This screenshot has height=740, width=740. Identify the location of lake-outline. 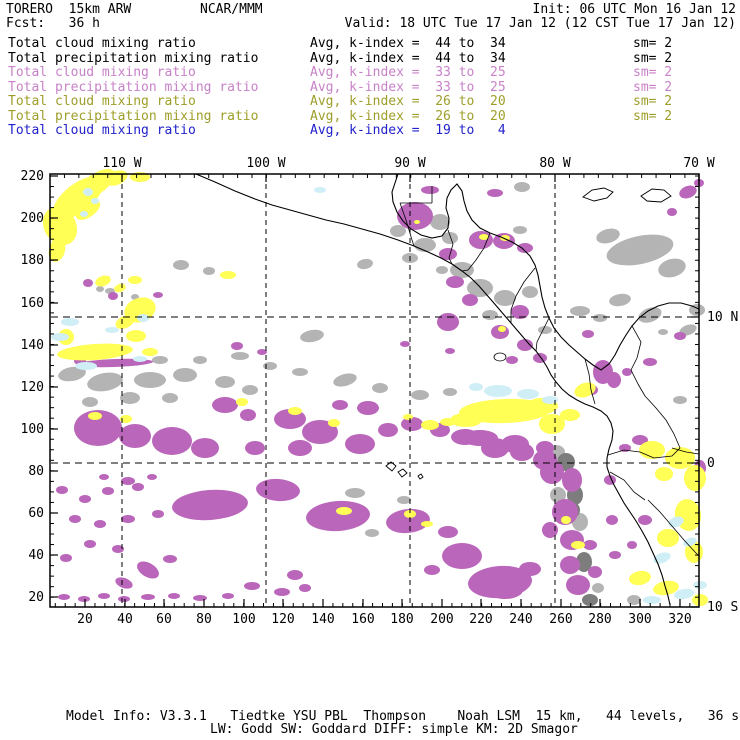
(500, 357).